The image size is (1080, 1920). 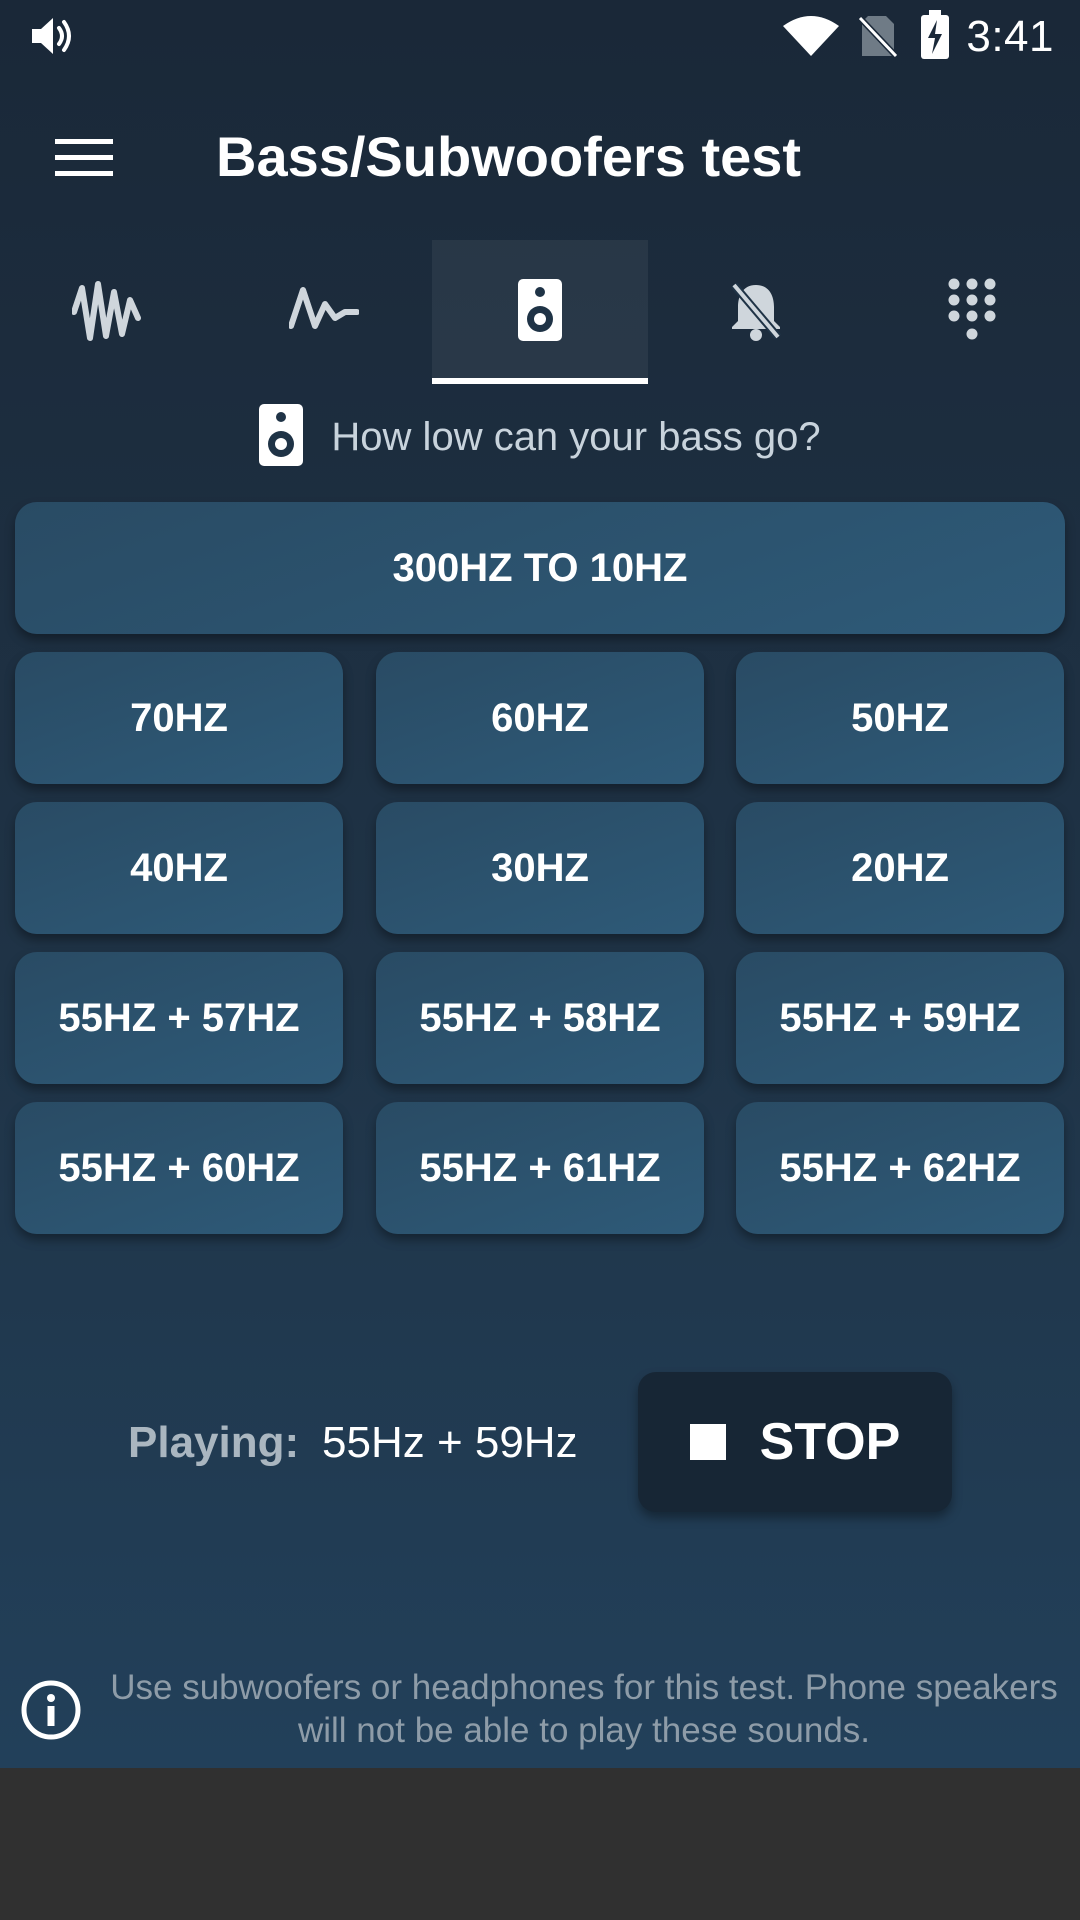 I want to click on stop-icon, so click(x=707, y=1442).